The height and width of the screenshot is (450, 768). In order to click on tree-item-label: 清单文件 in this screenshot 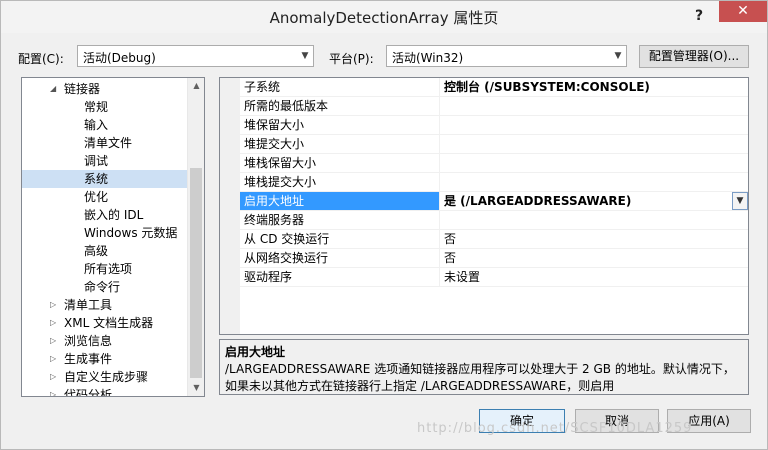, I will do `click(108, 143)`.